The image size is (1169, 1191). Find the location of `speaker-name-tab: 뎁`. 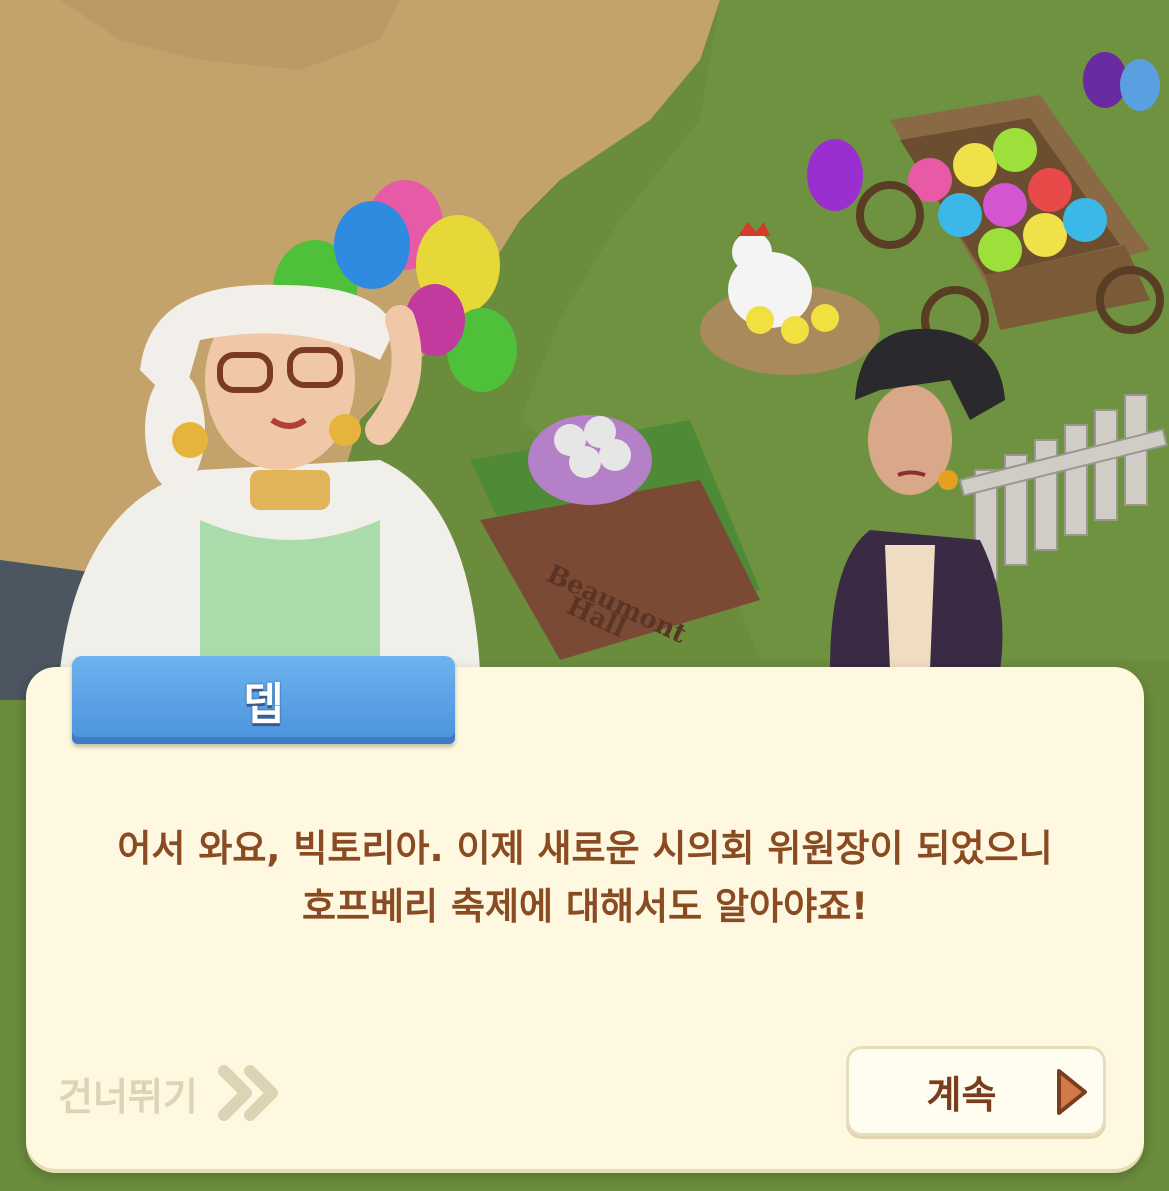

speaker-name-tab: 뎁 is located at coordinates (263, 700).